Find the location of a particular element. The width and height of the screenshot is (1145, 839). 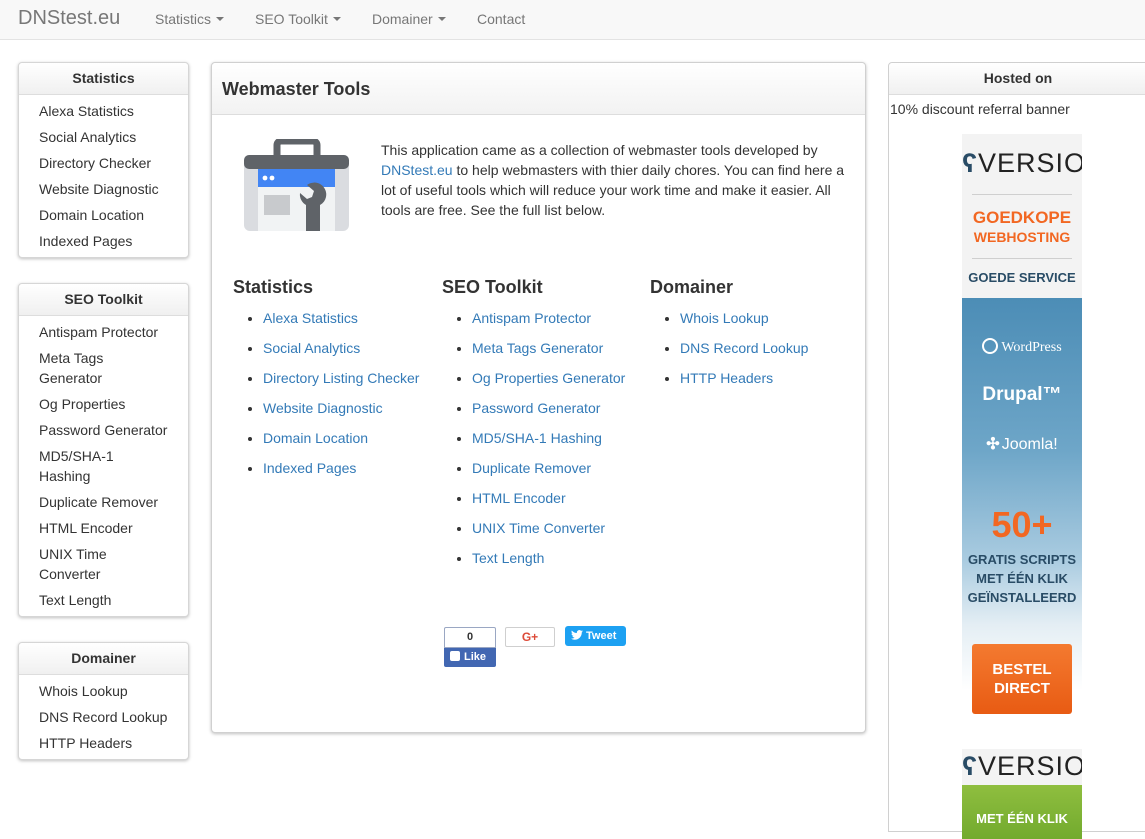

nav-seo-toolkit: SEO Toolkit is located at coordinates (298, 19).